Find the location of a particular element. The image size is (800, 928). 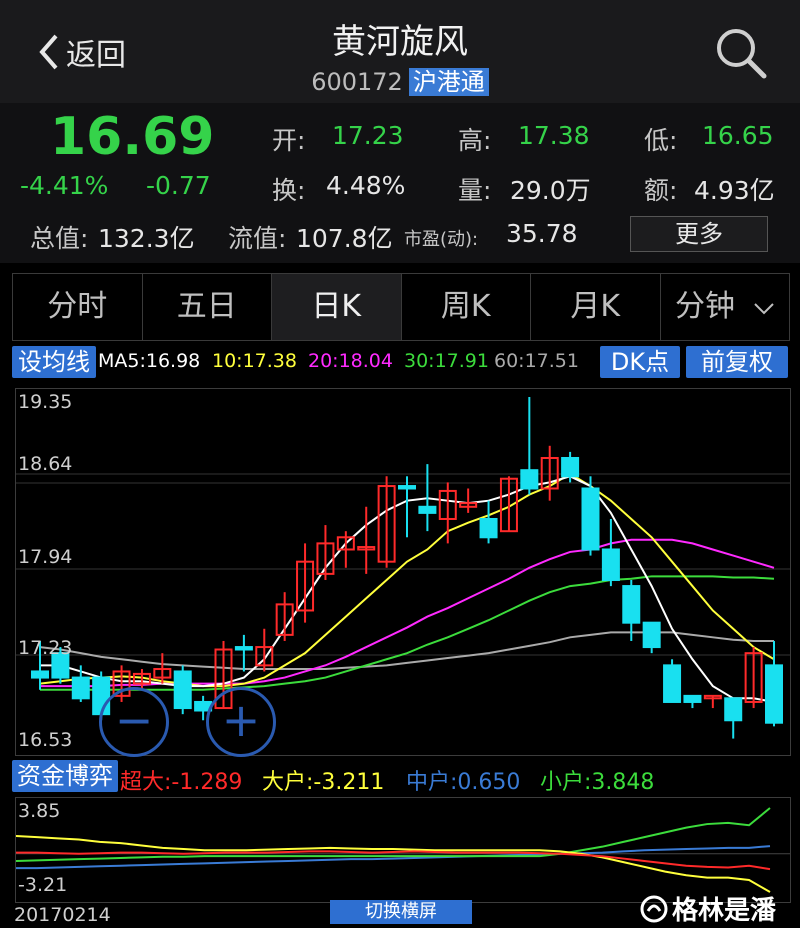

tab-minute: 分钟 is located at coordinates (725, 307).